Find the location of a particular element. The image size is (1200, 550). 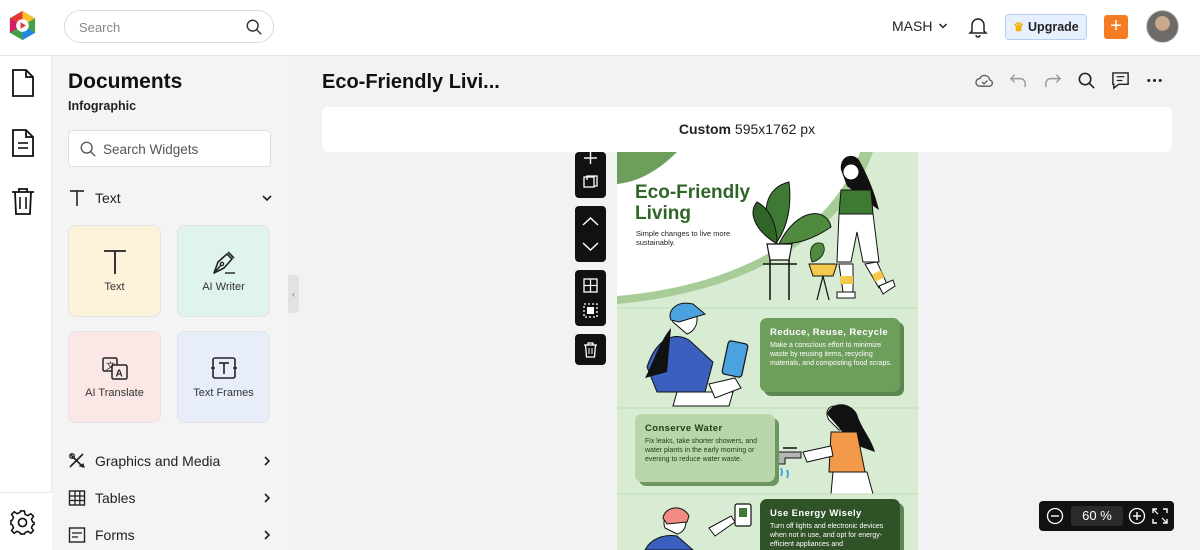

reader-illustration is located at coordinates (697, 354).